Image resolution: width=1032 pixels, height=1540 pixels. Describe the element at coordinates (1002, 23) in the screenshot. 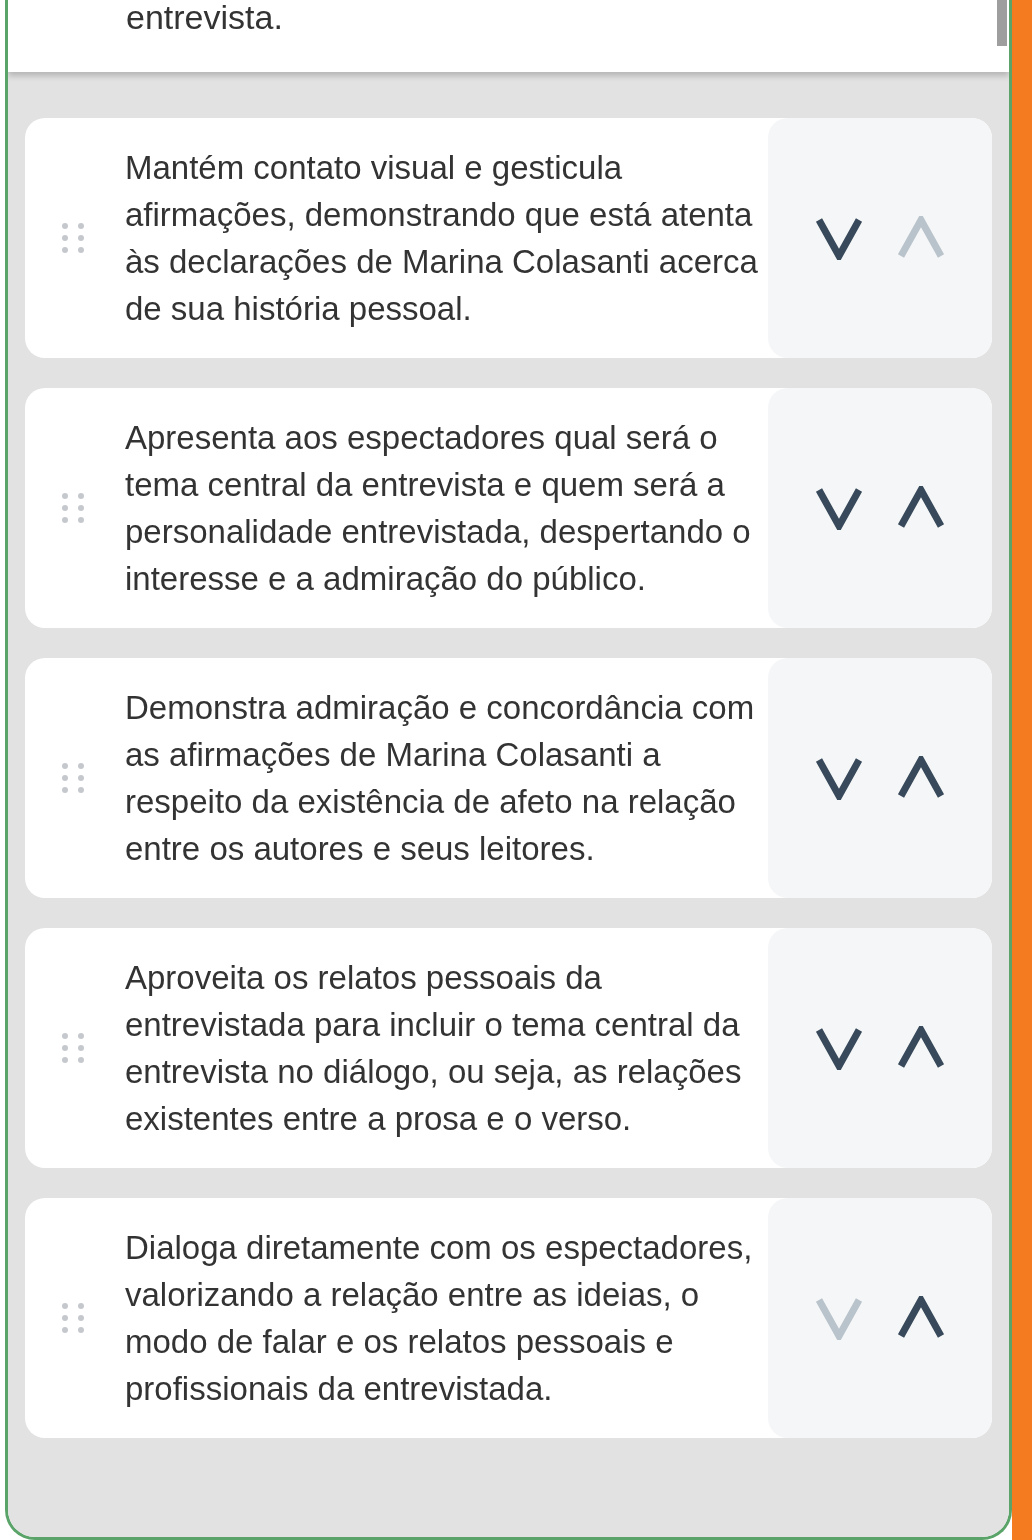

I see `scrollbar` at that location.